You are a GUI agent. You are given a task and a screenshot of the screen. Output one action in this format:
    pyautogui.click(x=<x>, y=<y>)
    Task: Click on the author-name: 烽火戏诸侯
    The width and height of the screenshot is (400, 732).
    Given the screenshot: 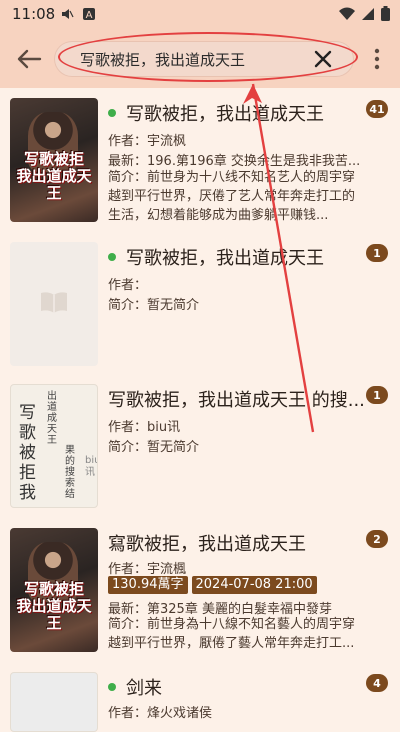 What is the action you would take?
    pyautogui.click(x=180, y=713)
    